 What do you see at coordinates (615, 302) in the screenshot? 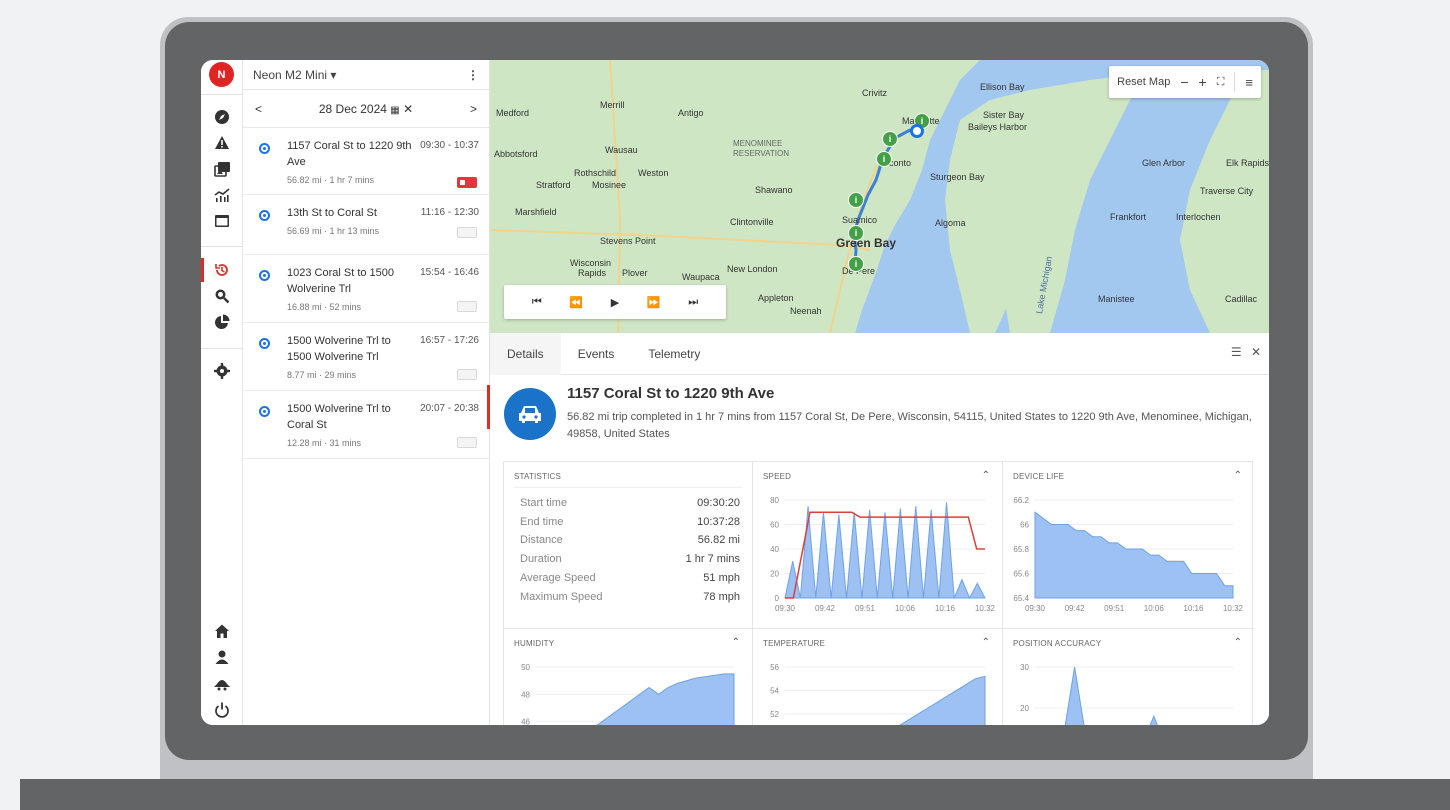
I see `play-icon: ▶` at bounding box center [615, 302].